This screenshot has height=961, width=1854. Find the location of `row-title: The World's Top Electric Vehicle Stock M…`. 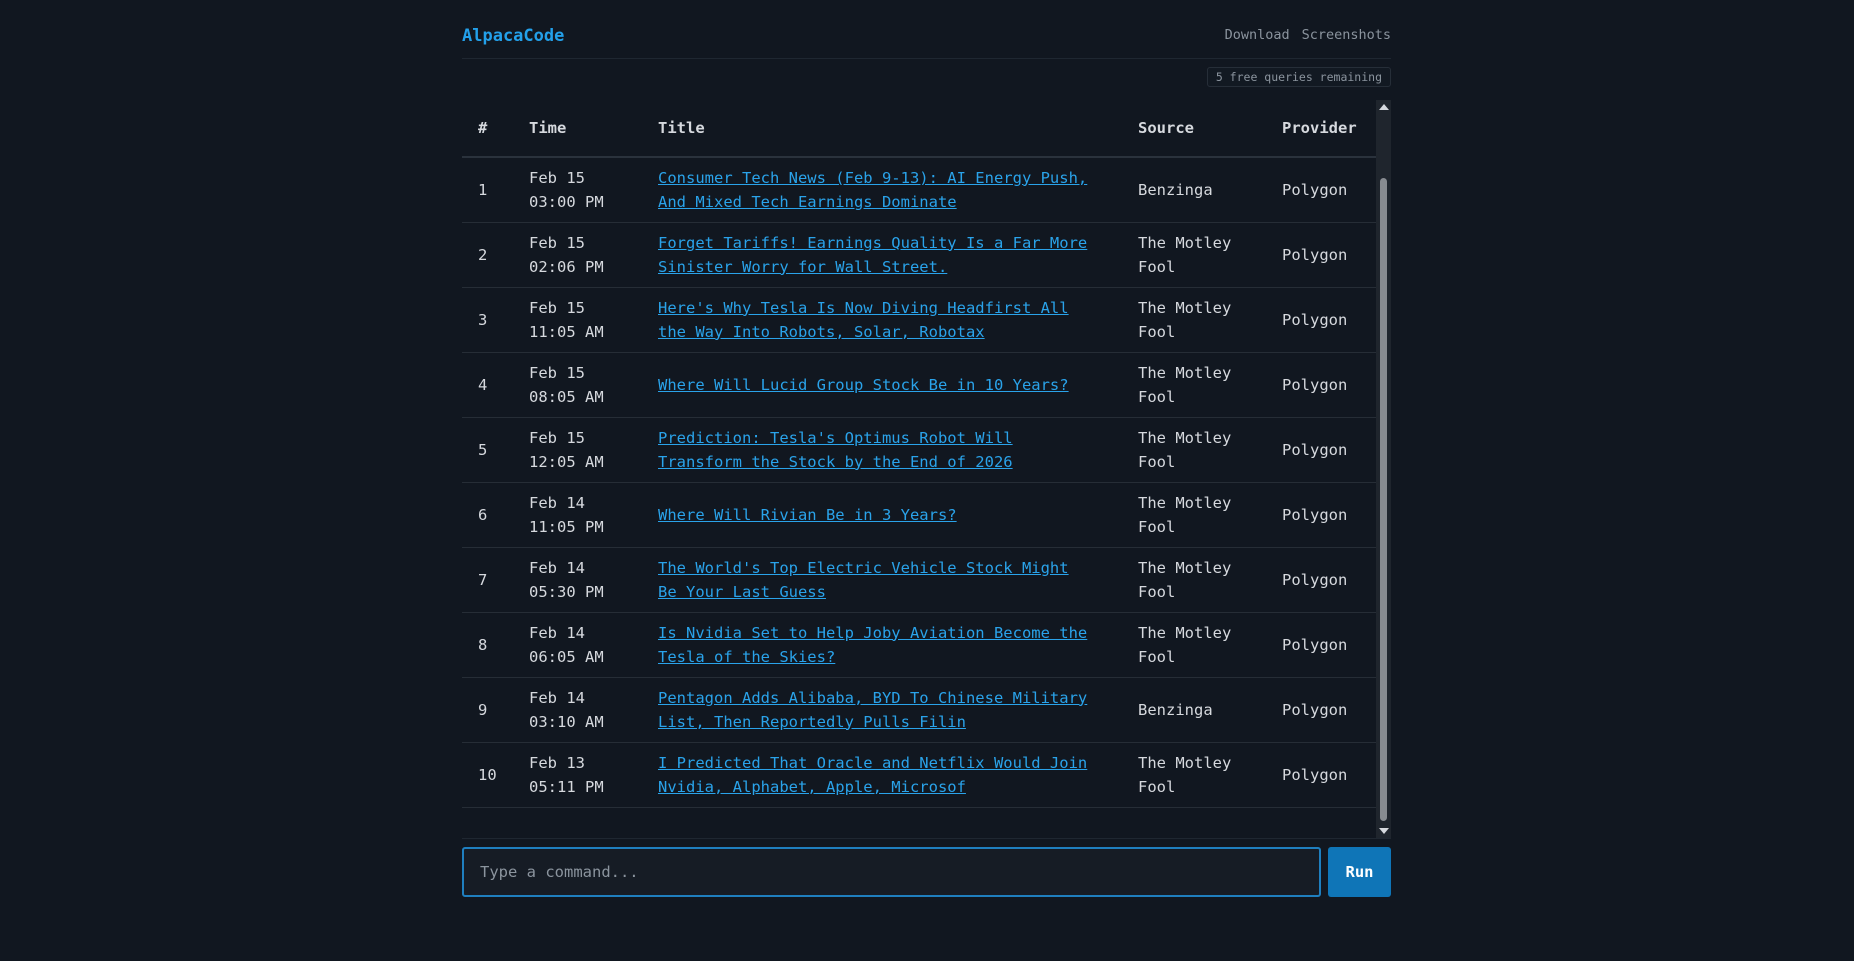

row-title: The World's Top Electric Vehicle Stock M… is located at coordinates (882, 580).